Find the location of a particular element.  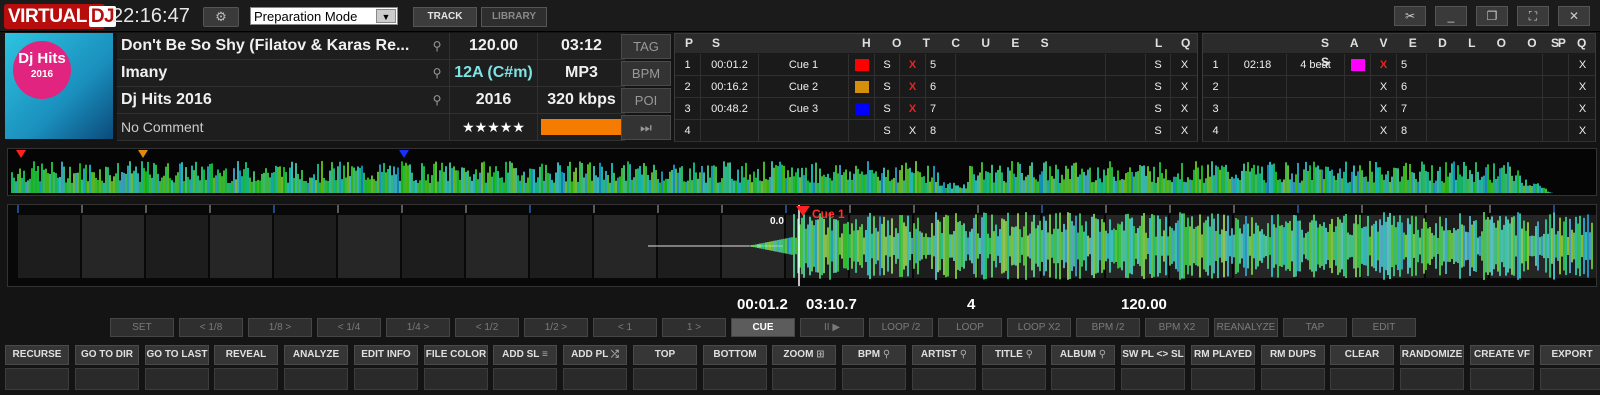

hotcue-name: Cue 3 is located at coordinates (804, 109).